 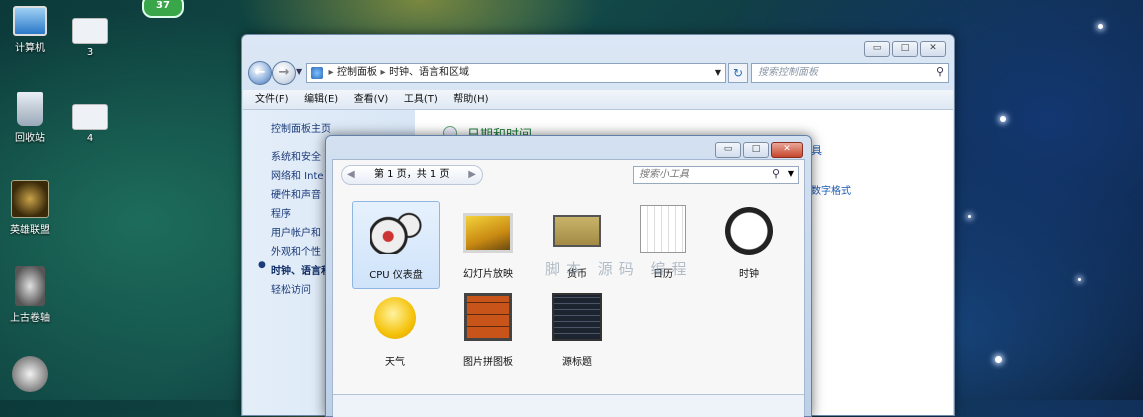 I want to click on menu-bar: 文件(F) 编辑(E) 查看(V) 工具(T) 帮助(H), so click(x=598, y=100).